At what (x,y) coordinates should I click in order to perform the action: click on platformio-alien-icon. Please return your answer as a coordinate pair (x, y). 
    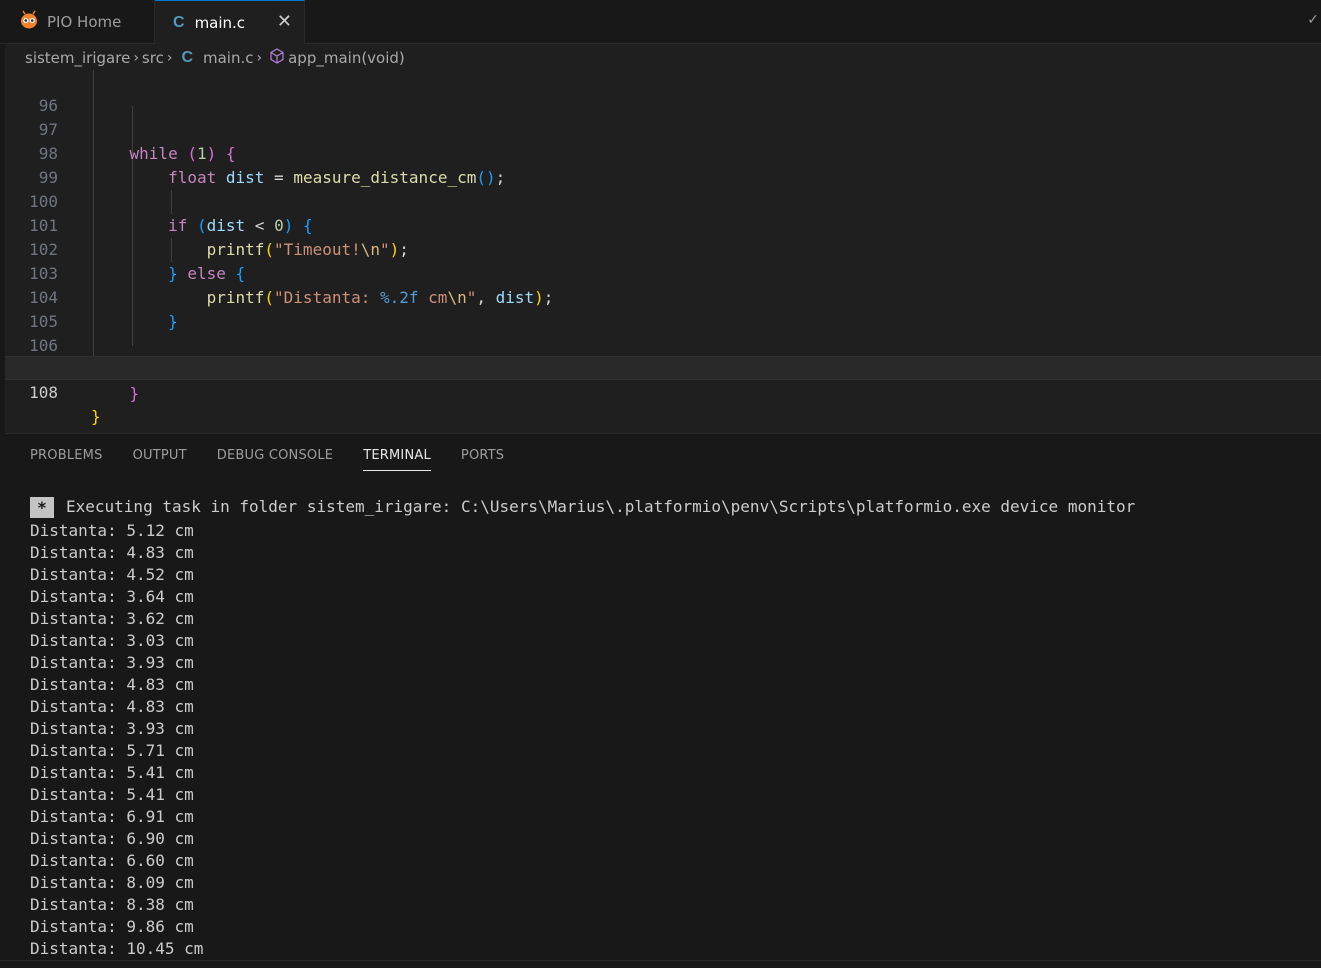
    Looking at the image, I should click on (29, 22).